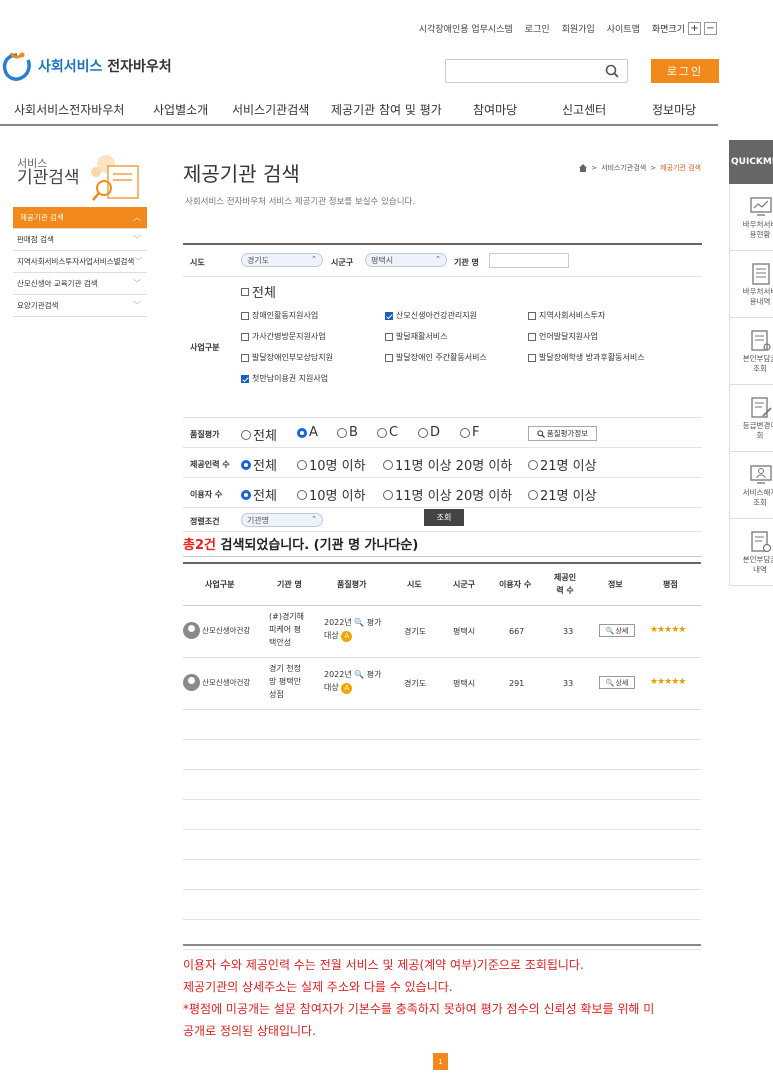  I want to click on business-label: 사업구분, so click(205, 347).